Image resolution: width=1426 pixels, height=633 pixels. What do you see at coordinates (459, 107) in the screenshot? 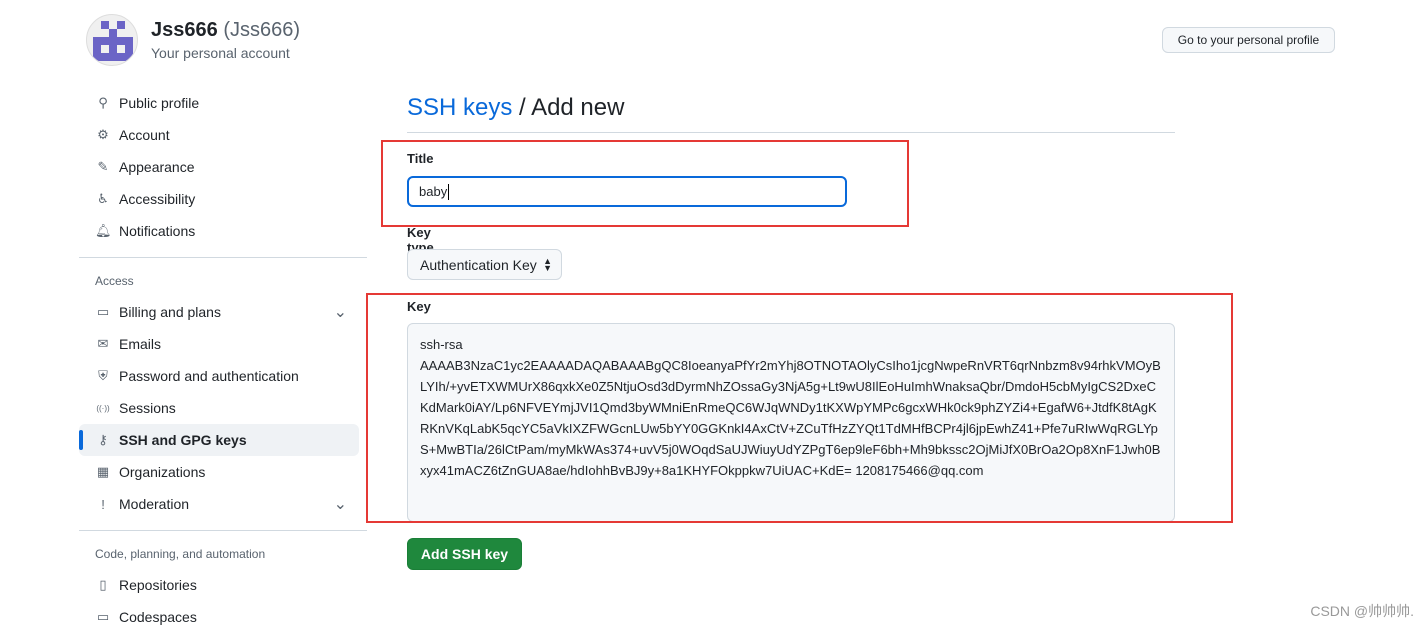
I see `ssh-keys-link: SSH keys` at bounding box center [459, 107].